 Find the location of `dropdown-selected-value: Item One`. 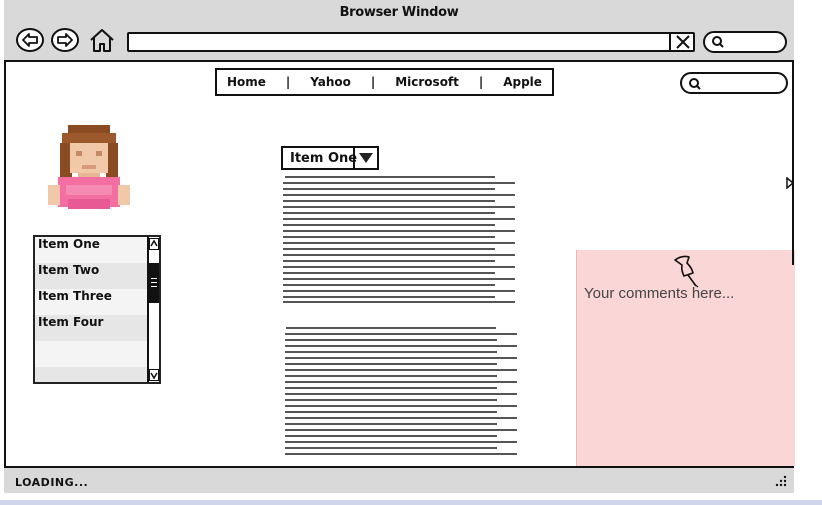

dropdown-selected-value: Item One is located at coordinates (324, 158).